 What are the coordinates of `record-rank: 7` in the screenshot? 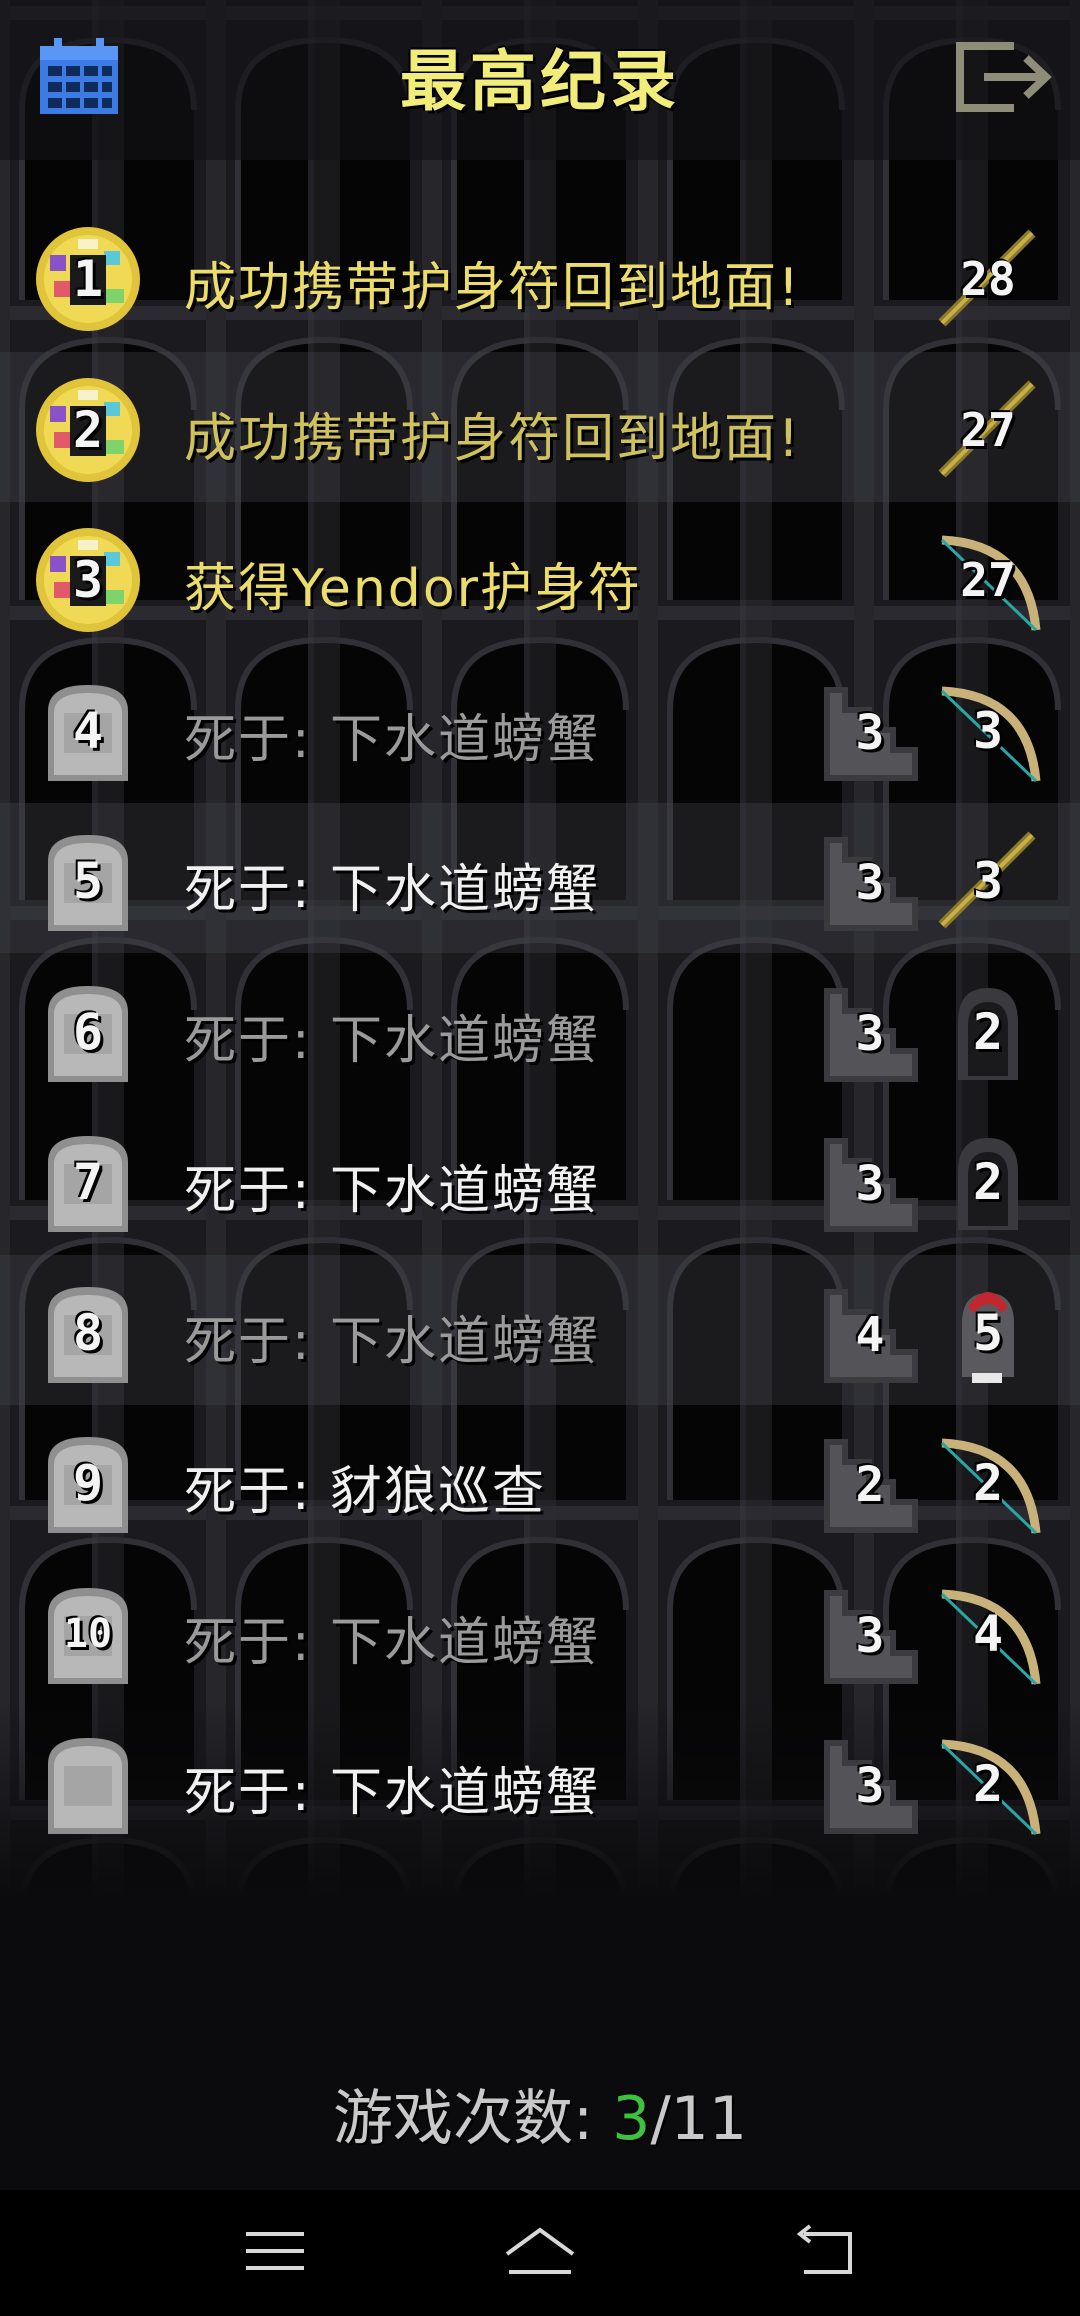 It's located at (88, 1182).